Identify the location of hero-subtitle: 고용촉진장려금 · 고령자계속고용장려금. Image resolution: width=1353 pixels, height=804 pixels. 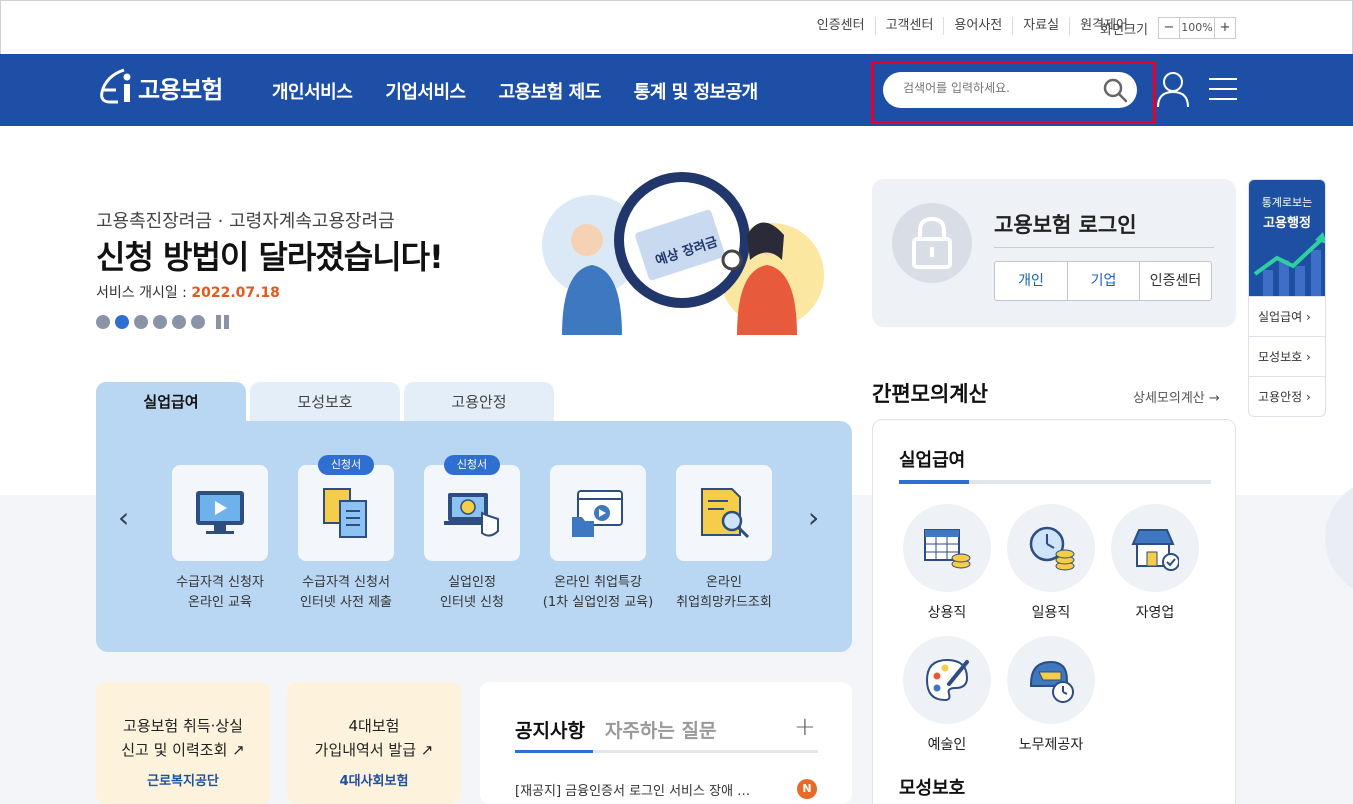
(245, 221).